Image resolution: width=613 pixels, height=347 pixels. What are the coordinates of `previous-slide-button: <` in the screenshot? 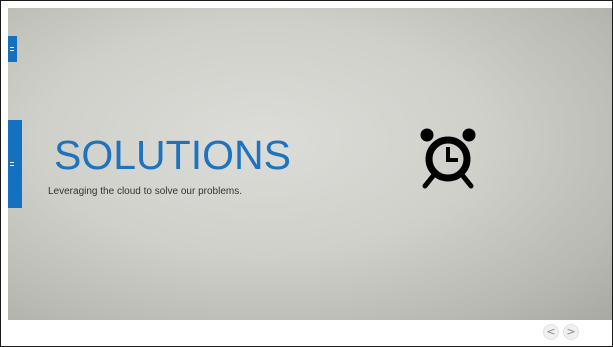 It's located at (551, 332).